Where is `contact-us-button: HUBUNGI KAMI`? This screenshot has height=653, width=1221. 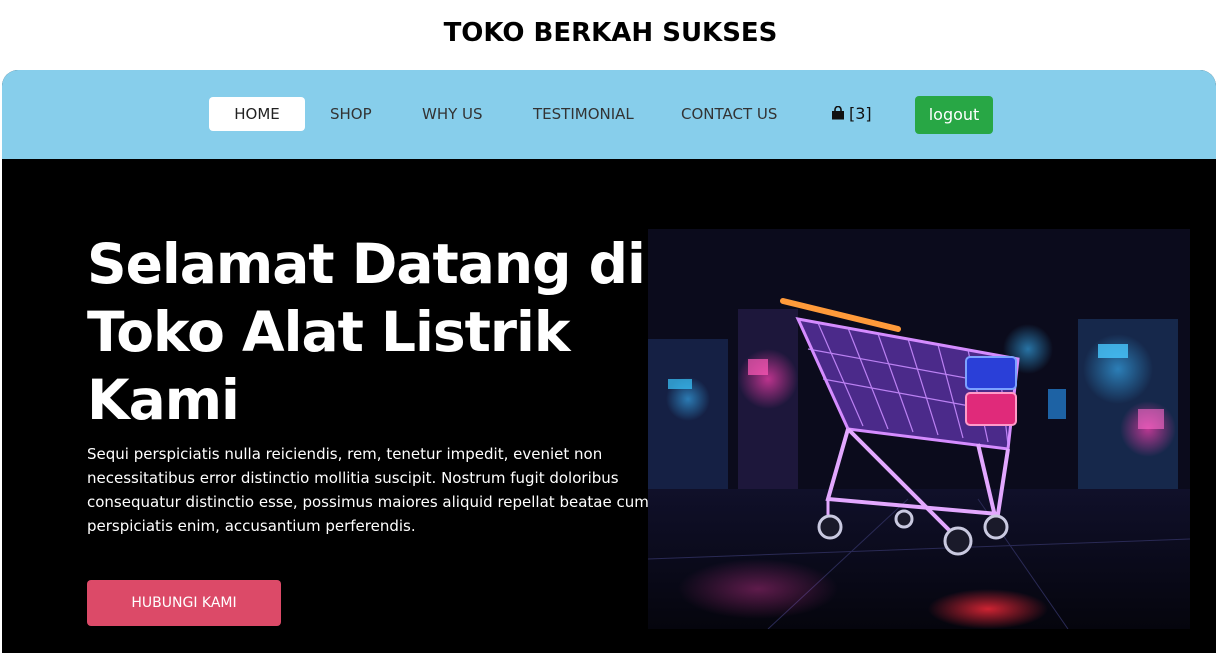 contact-us-button: HUBUNGI KAMI is located at coordinates (184, 603).